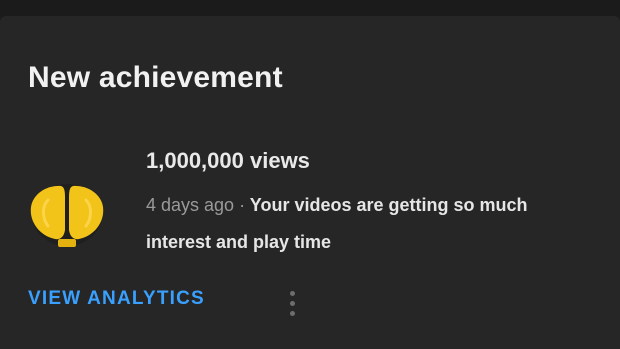 Image resolution: width=620 pixels, height=349 pixels. What do you see at coordinates (155, 77) in the screenshot?
I see `card-title: New achievement` at bounding box center [155, 77].